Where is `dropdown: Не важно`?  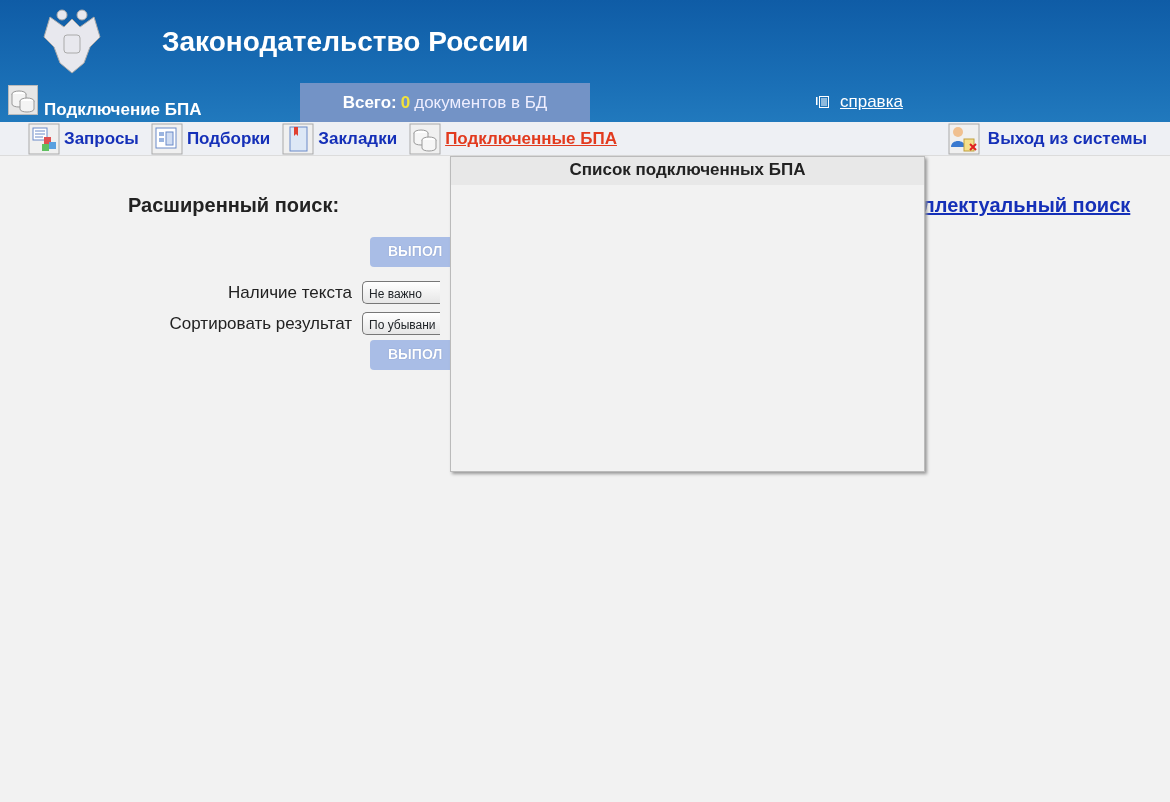 dropdown: Не важно is located at coordinates (401, 292).